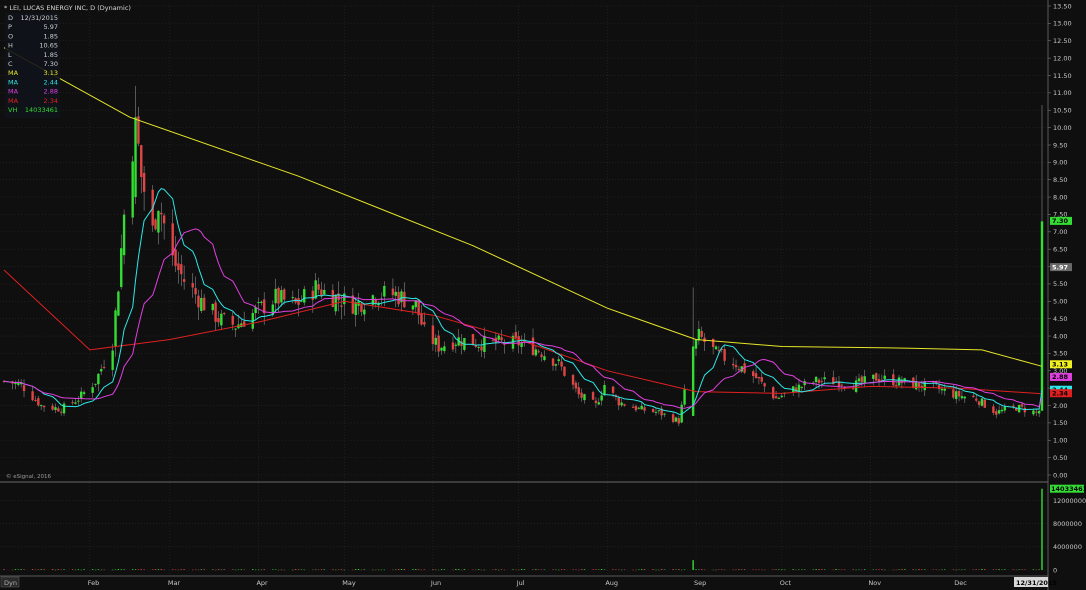  Describe the element at coordinates (1062, 41) in the screenshot. I see `price-tick-label: 12.50` at that location.